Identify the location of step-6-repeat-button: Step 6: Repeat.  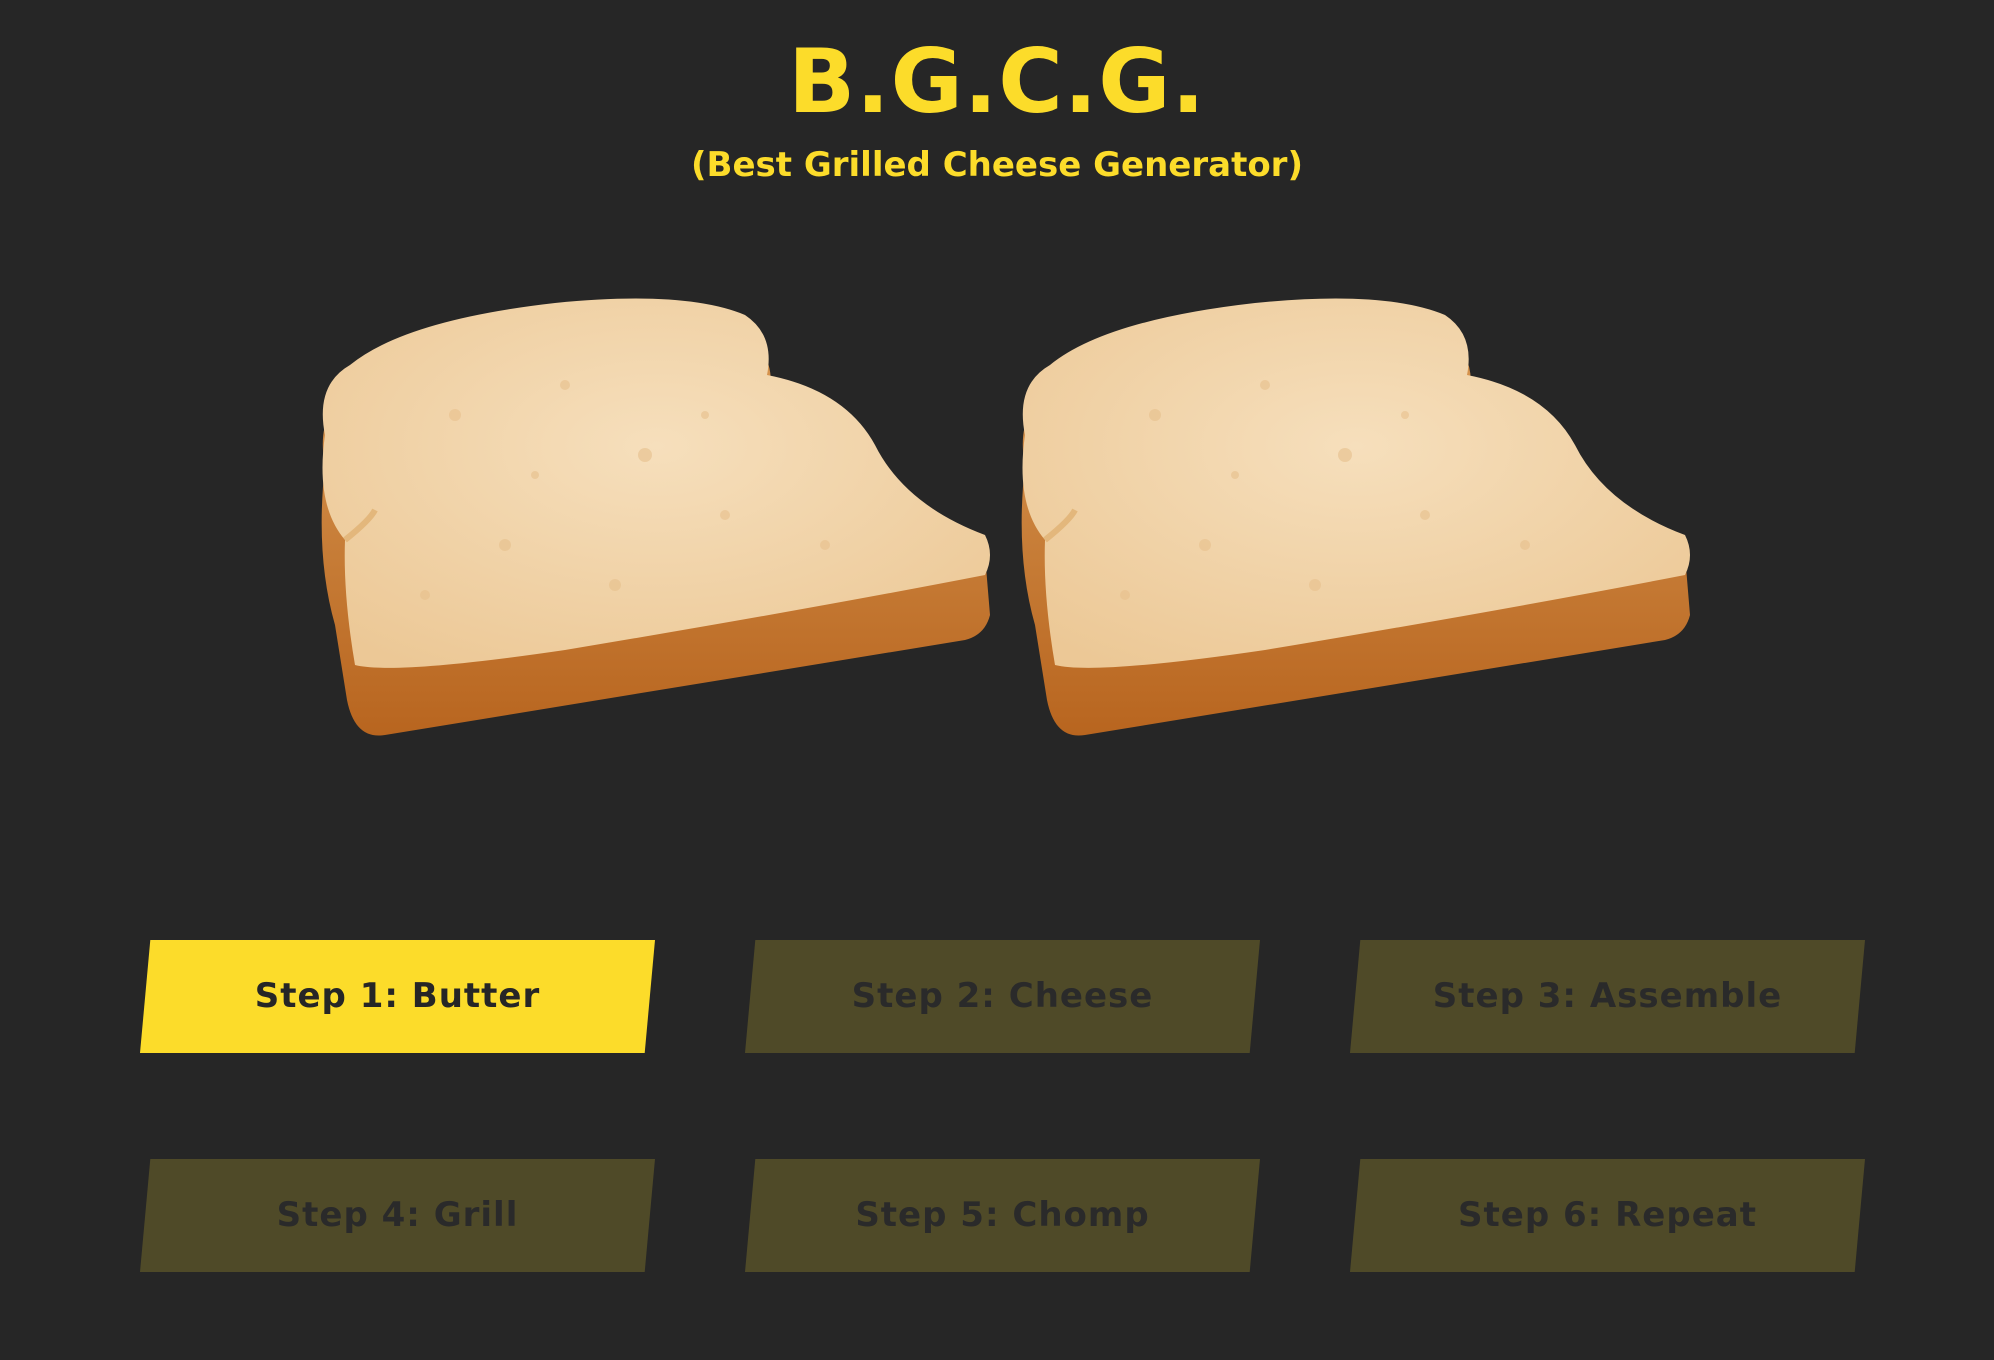
(1607, 1215).